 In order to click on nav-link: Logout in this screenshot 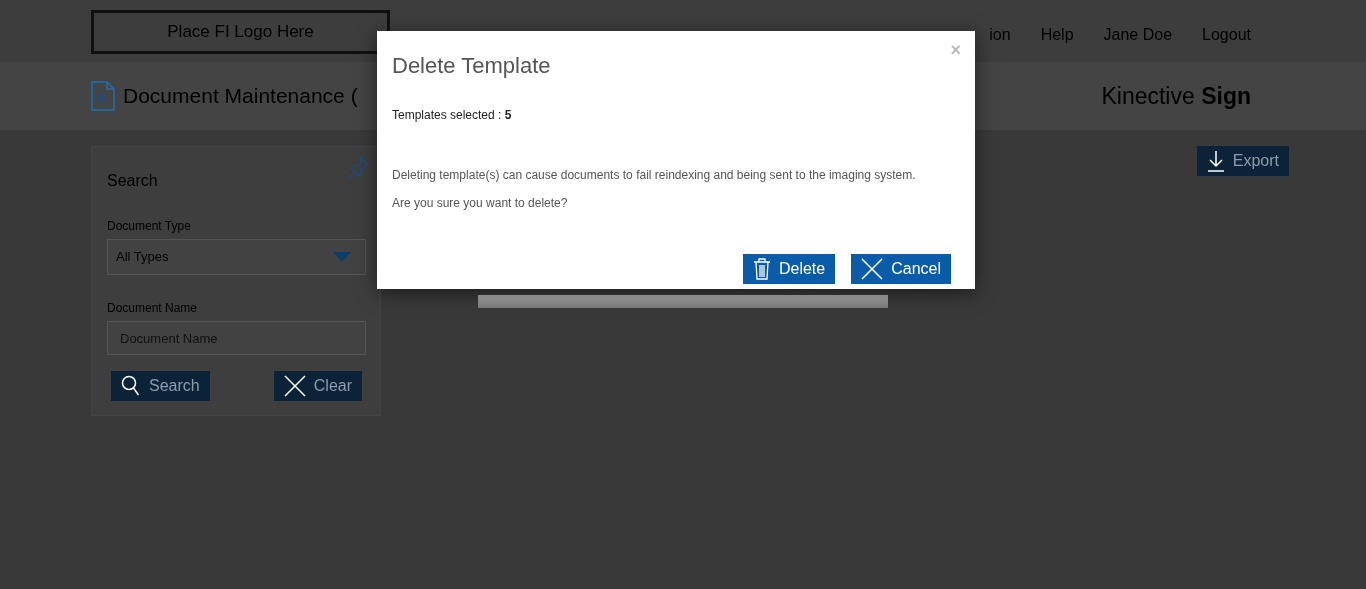, I will do `click(1226, 35)`.